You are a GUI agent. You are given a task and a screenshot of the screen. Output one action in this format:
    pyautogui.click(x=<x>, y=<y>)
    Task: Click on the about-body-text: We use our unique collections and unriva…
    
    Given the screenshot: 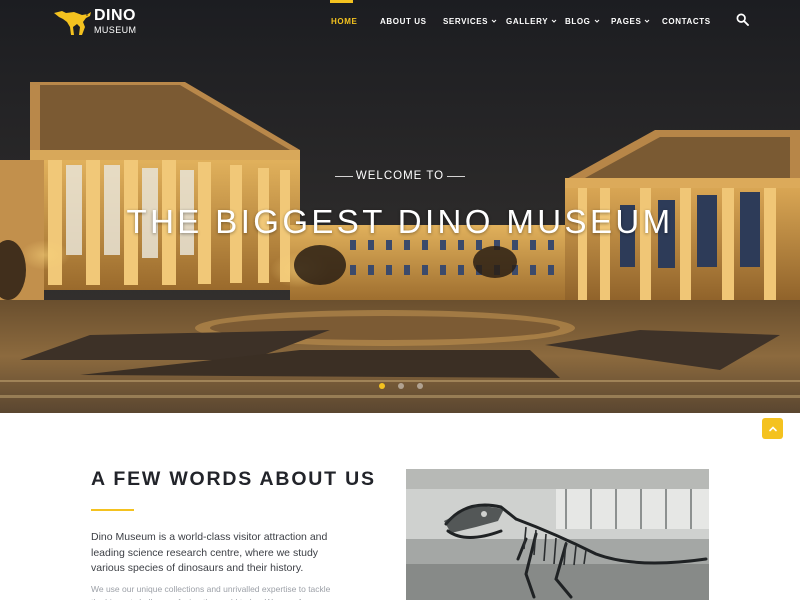 What is the action you would take?
    pyautogui.click(x=211, y=592)
    